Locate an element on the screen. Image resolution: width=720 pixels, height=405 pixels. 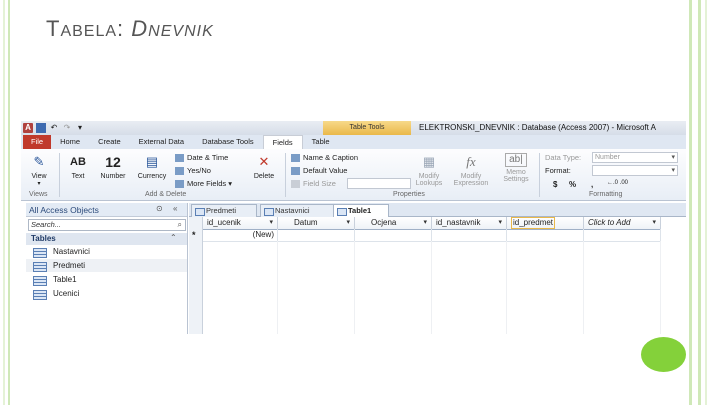
slide-border-left is located at coordinates (5, 202).